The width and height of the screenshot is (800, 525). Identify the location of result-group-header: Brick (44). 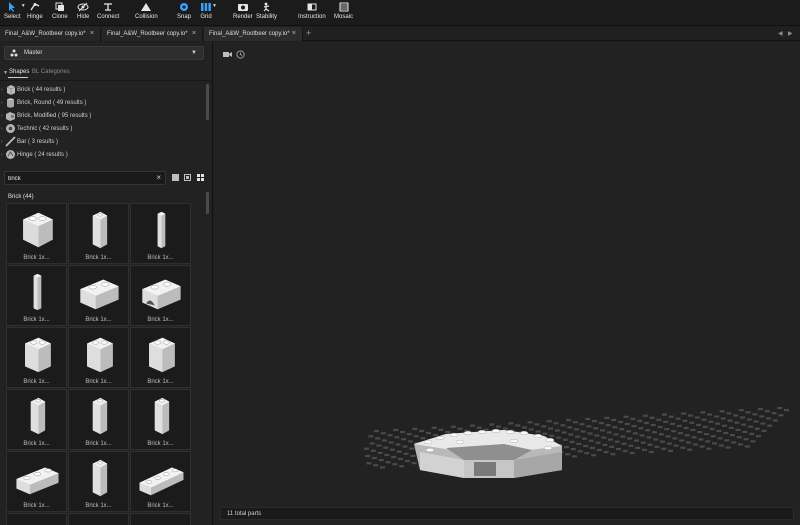
(21, 197).